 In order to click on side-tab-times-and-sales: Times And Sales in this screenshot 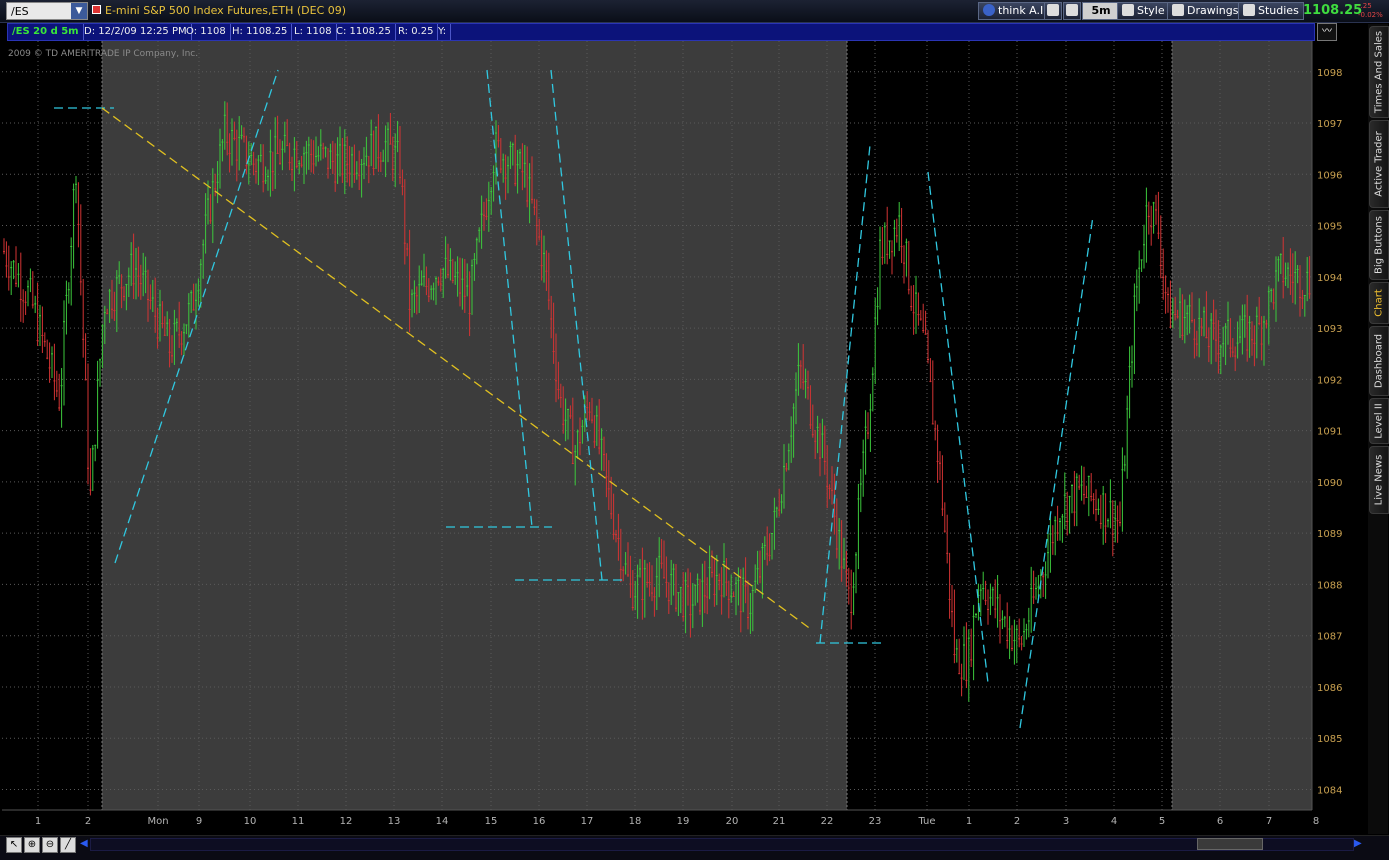, I will do `click(1379, 72)`.